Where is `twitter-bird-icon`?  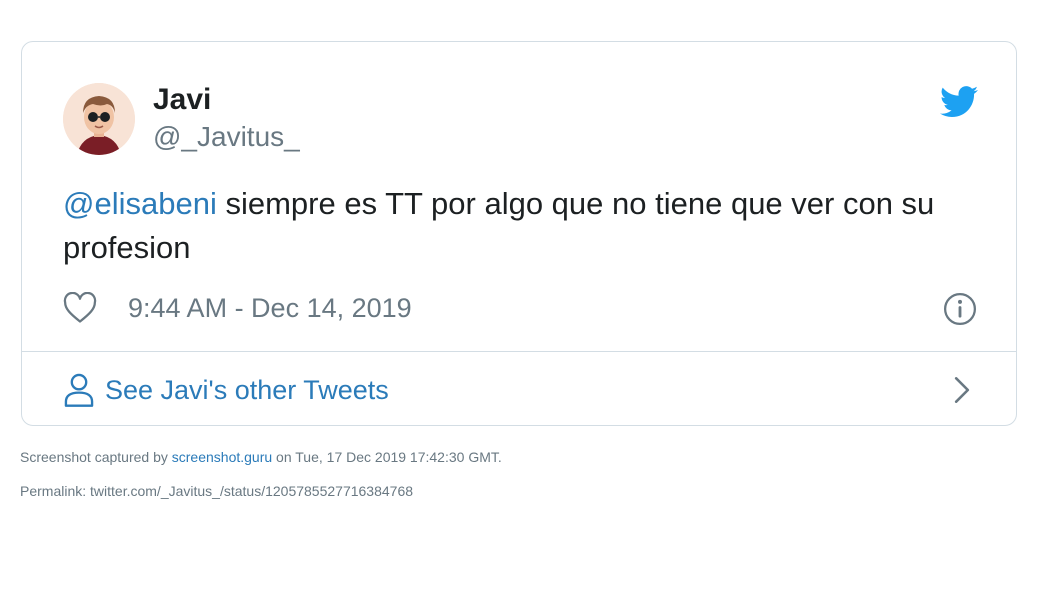
twitter-bird-icon is located at coordinates (959, 102).